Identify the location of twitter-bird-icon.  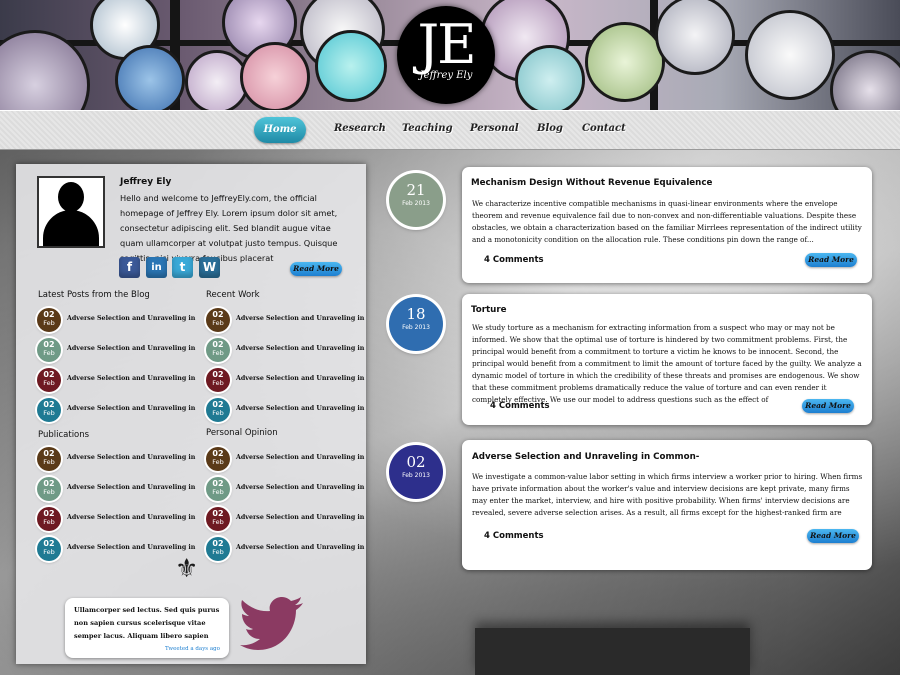
(276, 624).